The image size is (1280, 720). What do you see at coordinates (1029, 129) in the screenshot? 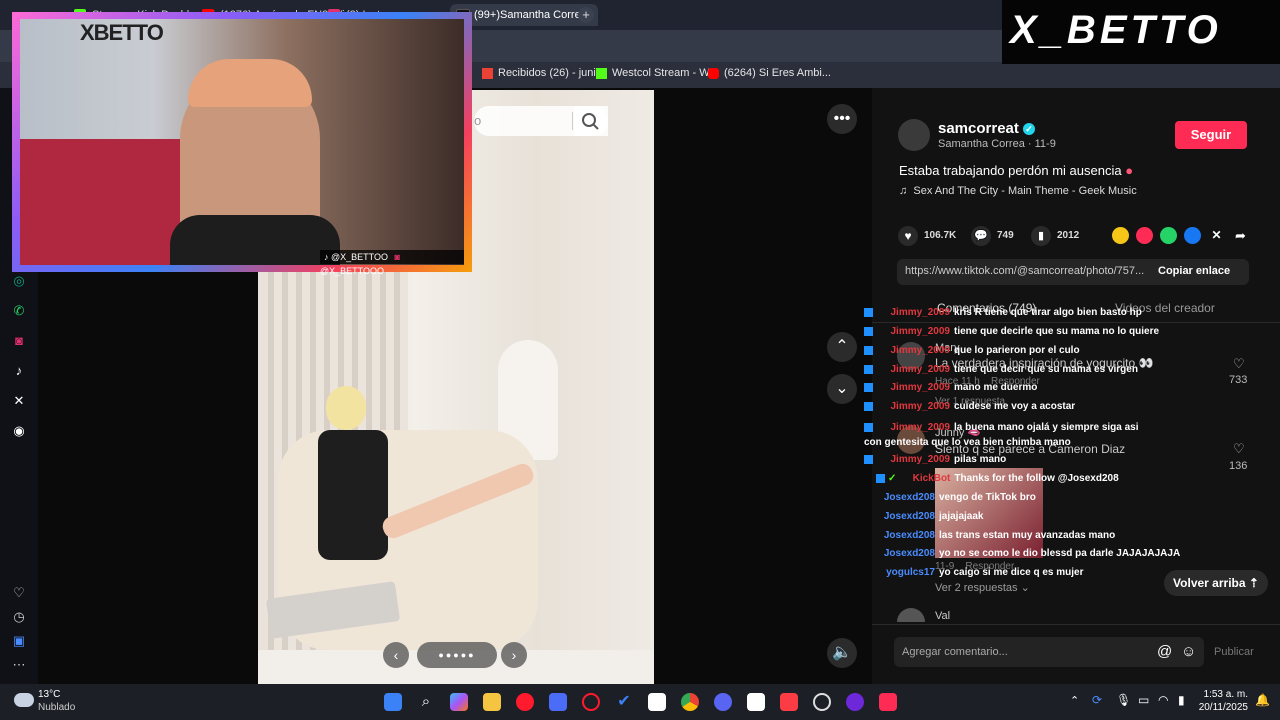
I see `verified-icon: ✓` at bounding box center [1029, 129].